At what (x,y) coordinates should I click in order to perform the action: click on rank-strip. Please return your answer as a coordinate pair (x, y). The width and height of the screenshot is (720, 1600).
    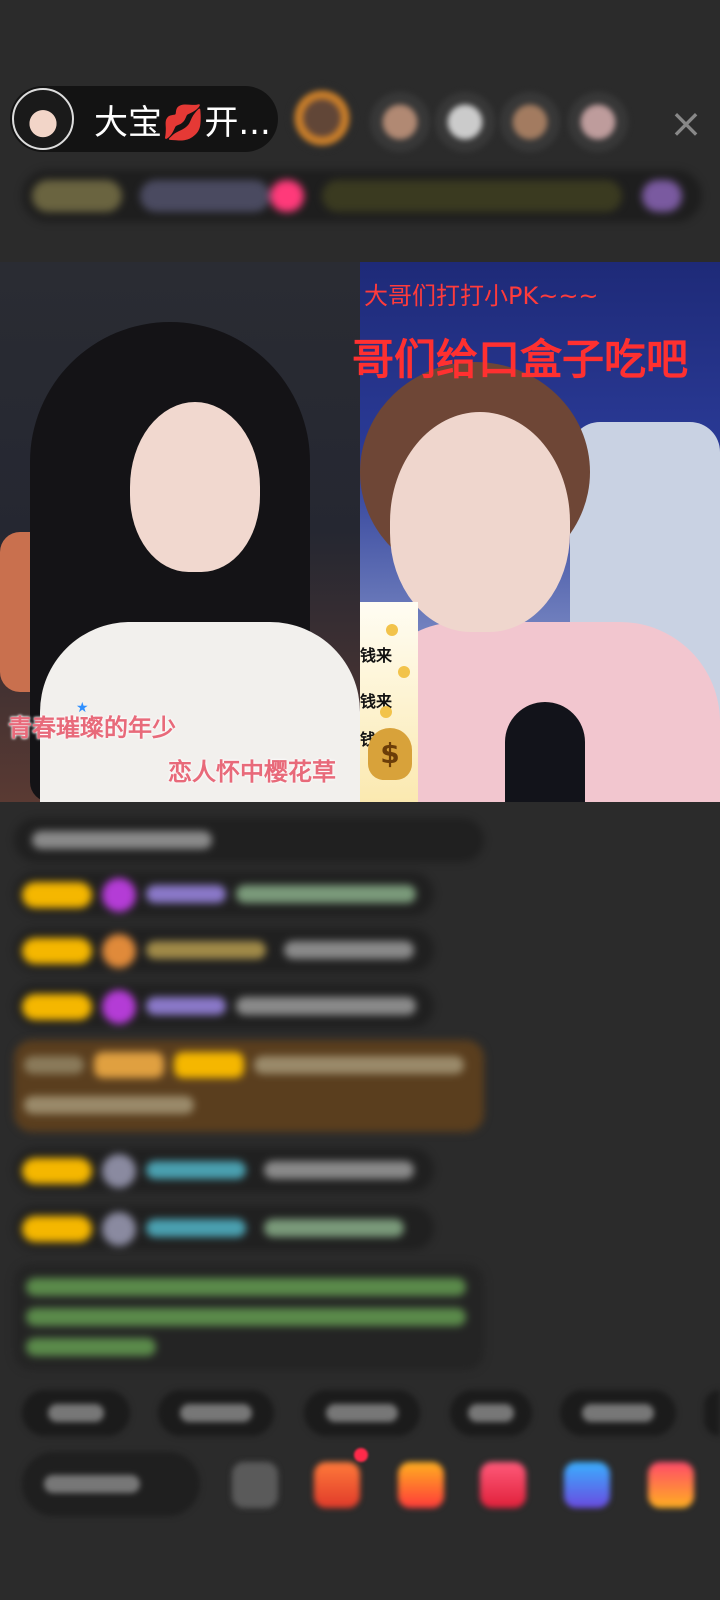
    Looking at the image, I should click on (362, 196).